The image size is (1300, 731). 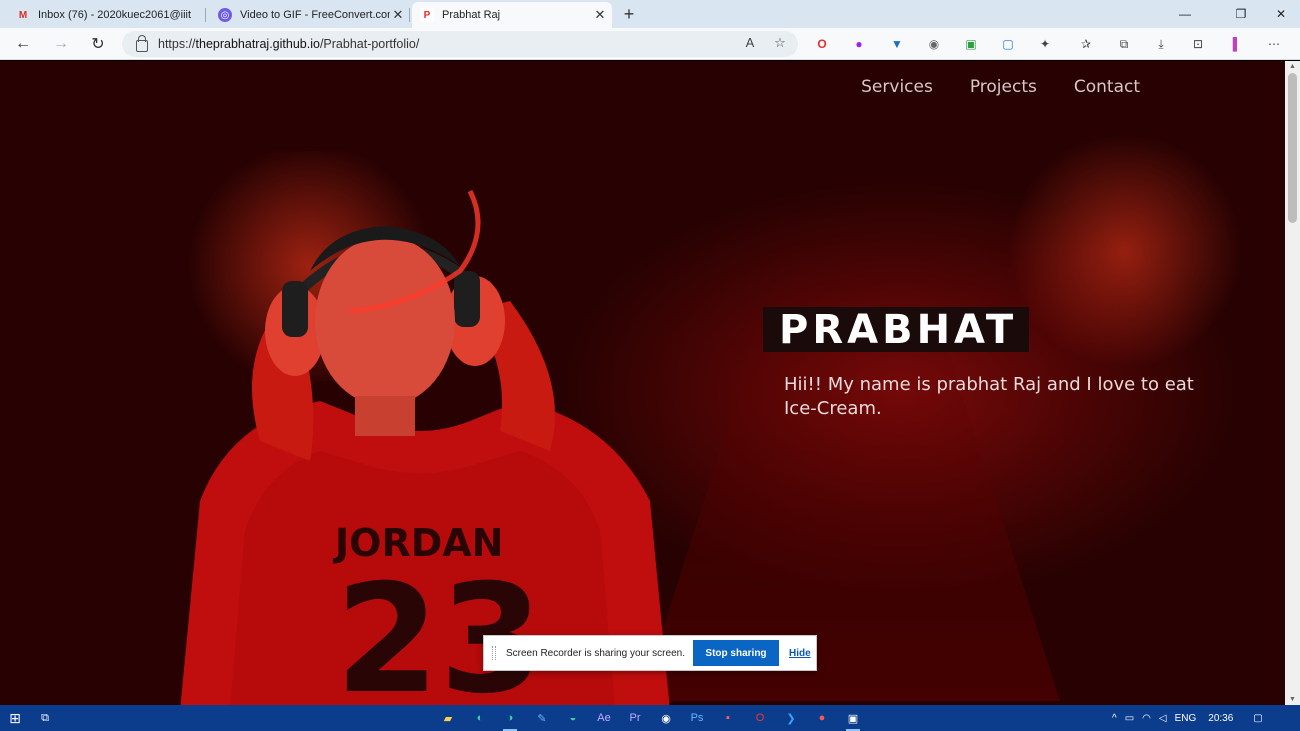 What do you see at coordinates (728, 718) in the screenshot?
I see `jetbrains-icon: ▪` at bounding box center [728, 718].